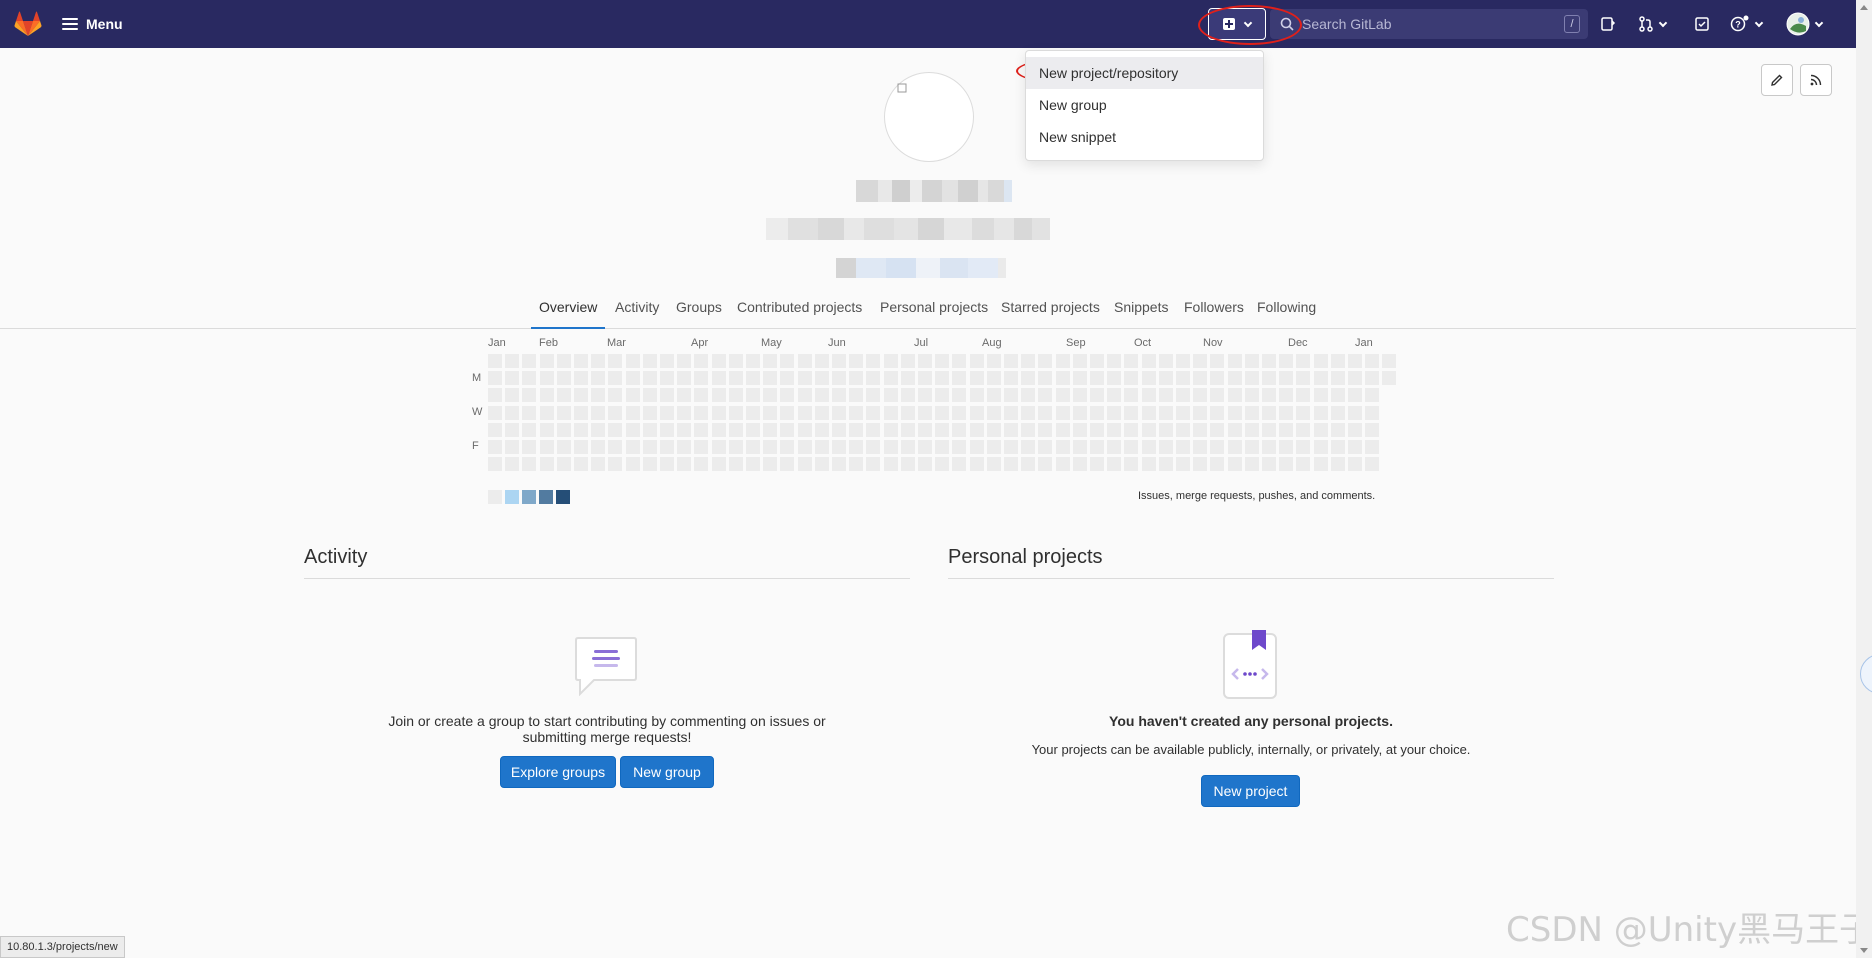 This screenshot has width=1872, height=958. What do you see at coordinates (568, 310) in the screenshot?
I see `tab-overview: Overview` at bounding box center [568, 310].